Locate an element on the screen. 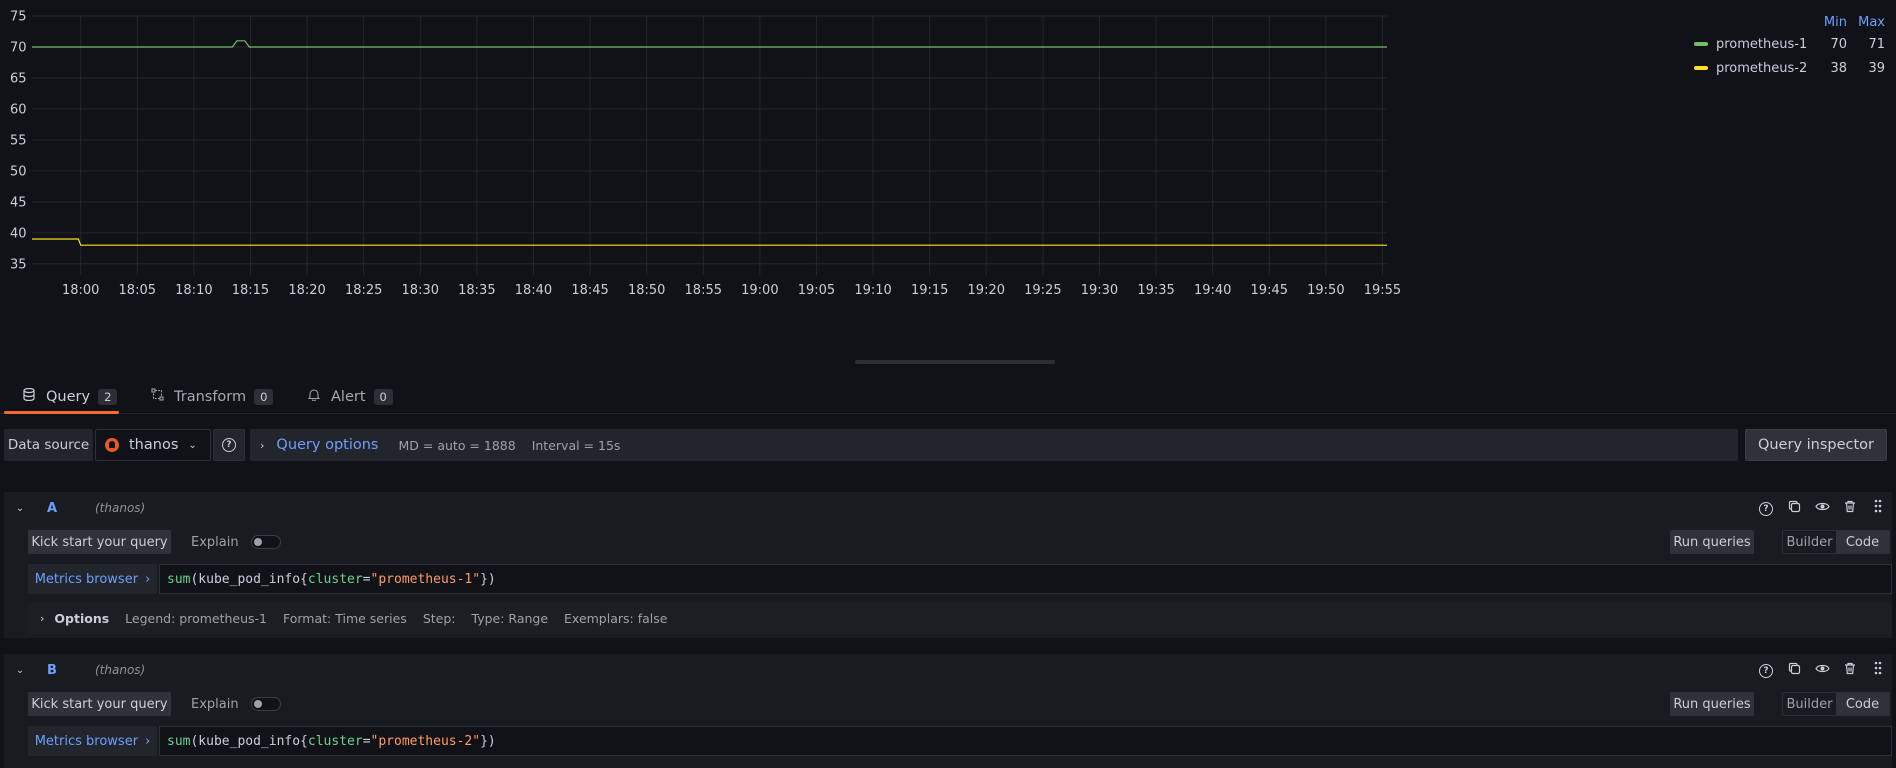 This screenshot has width=1896, height=768. legend-min-value: 70 is located at coordinates (1838, 44).